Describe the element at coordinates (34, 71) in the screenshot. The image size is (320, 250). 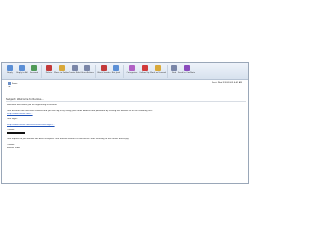
I see `forward-button: Forward` at that location.